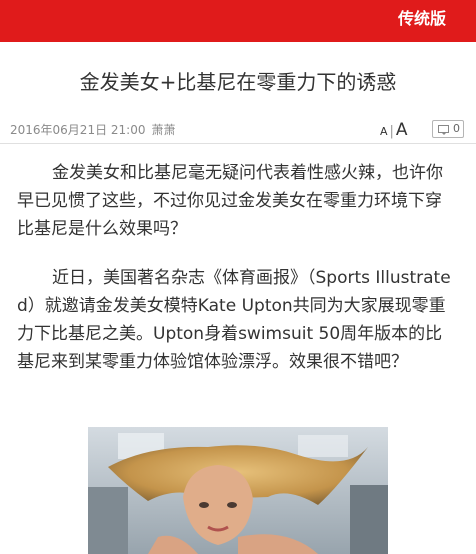 The width and height of the screenshot is (476, 554). What do you see at coordinates (238, 143) in the screenshot?
I see `header-divider` at bounding box center [238, 143].